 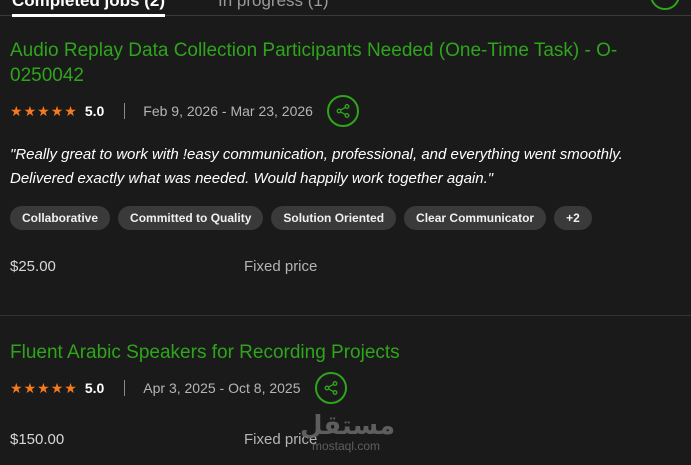 What do you see at coordinates (475, 218) in the screenshot?
I see `skill-badge: Clear Communicator` at bounding box center [475, 218].